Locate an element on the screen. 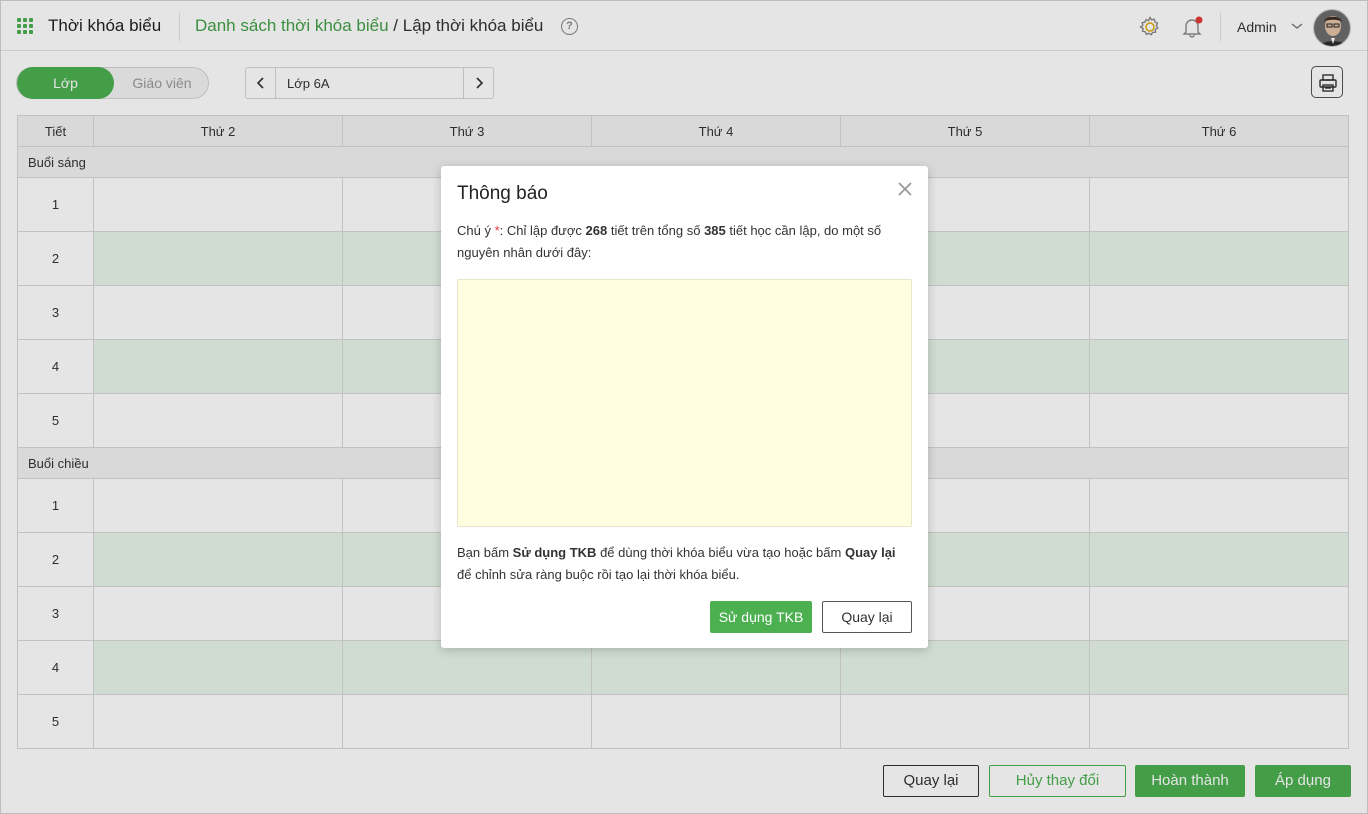 This screenshot has width=1368, height=814. dialog-back-button: Quay lại is located at coordinates (867, 617).